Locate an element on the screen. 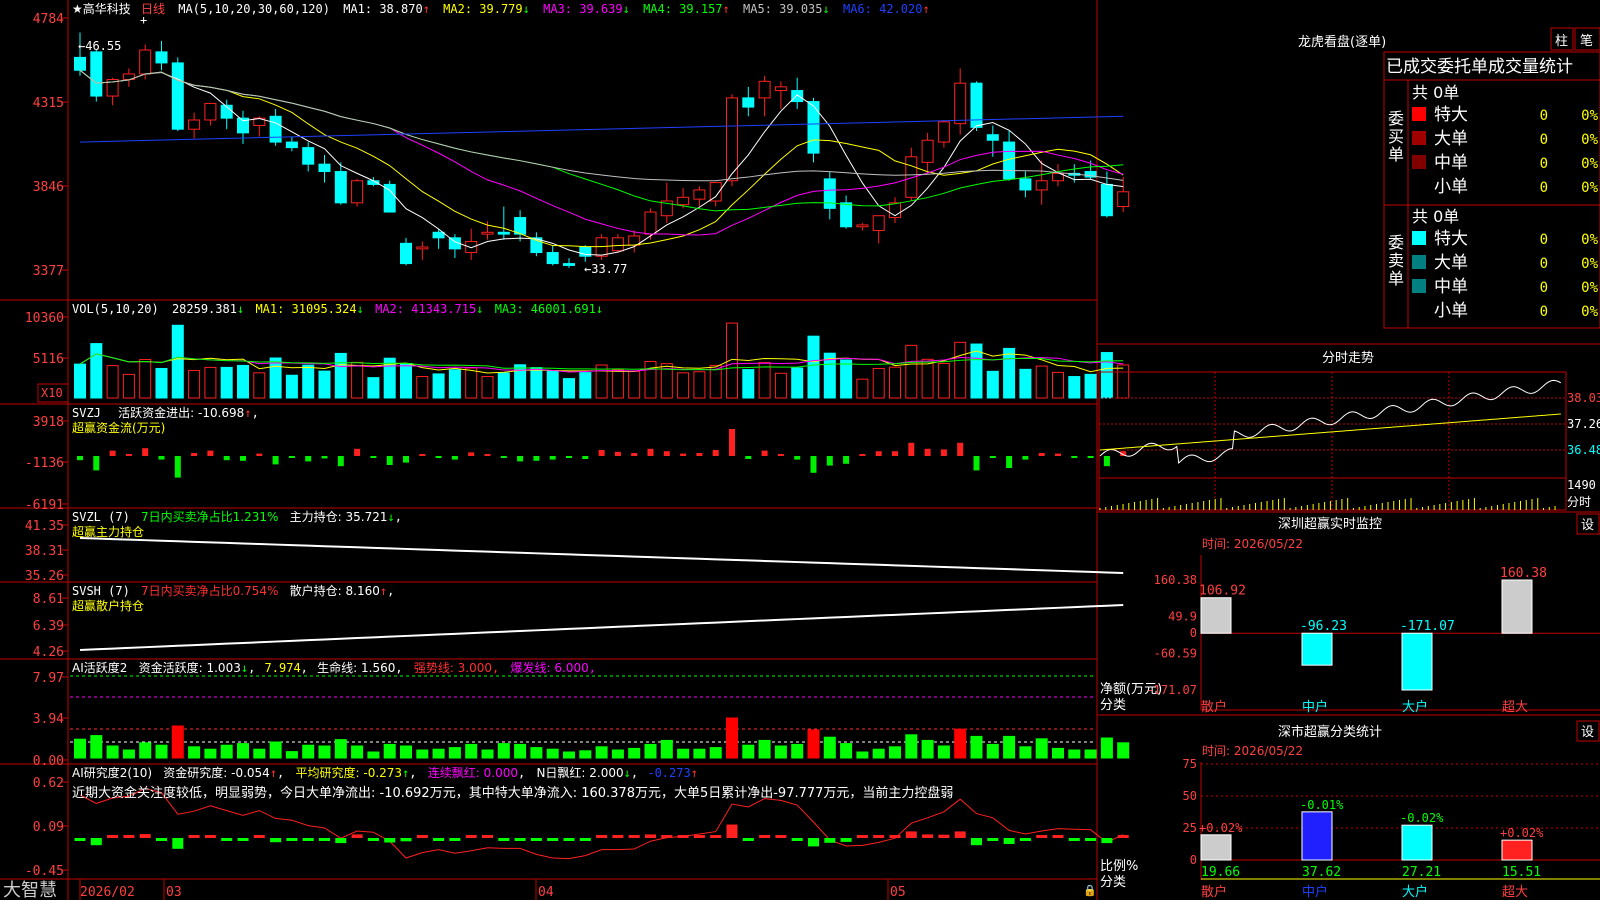  monitor-y-tick: 160.38 is located at coordinates (1175, 580).